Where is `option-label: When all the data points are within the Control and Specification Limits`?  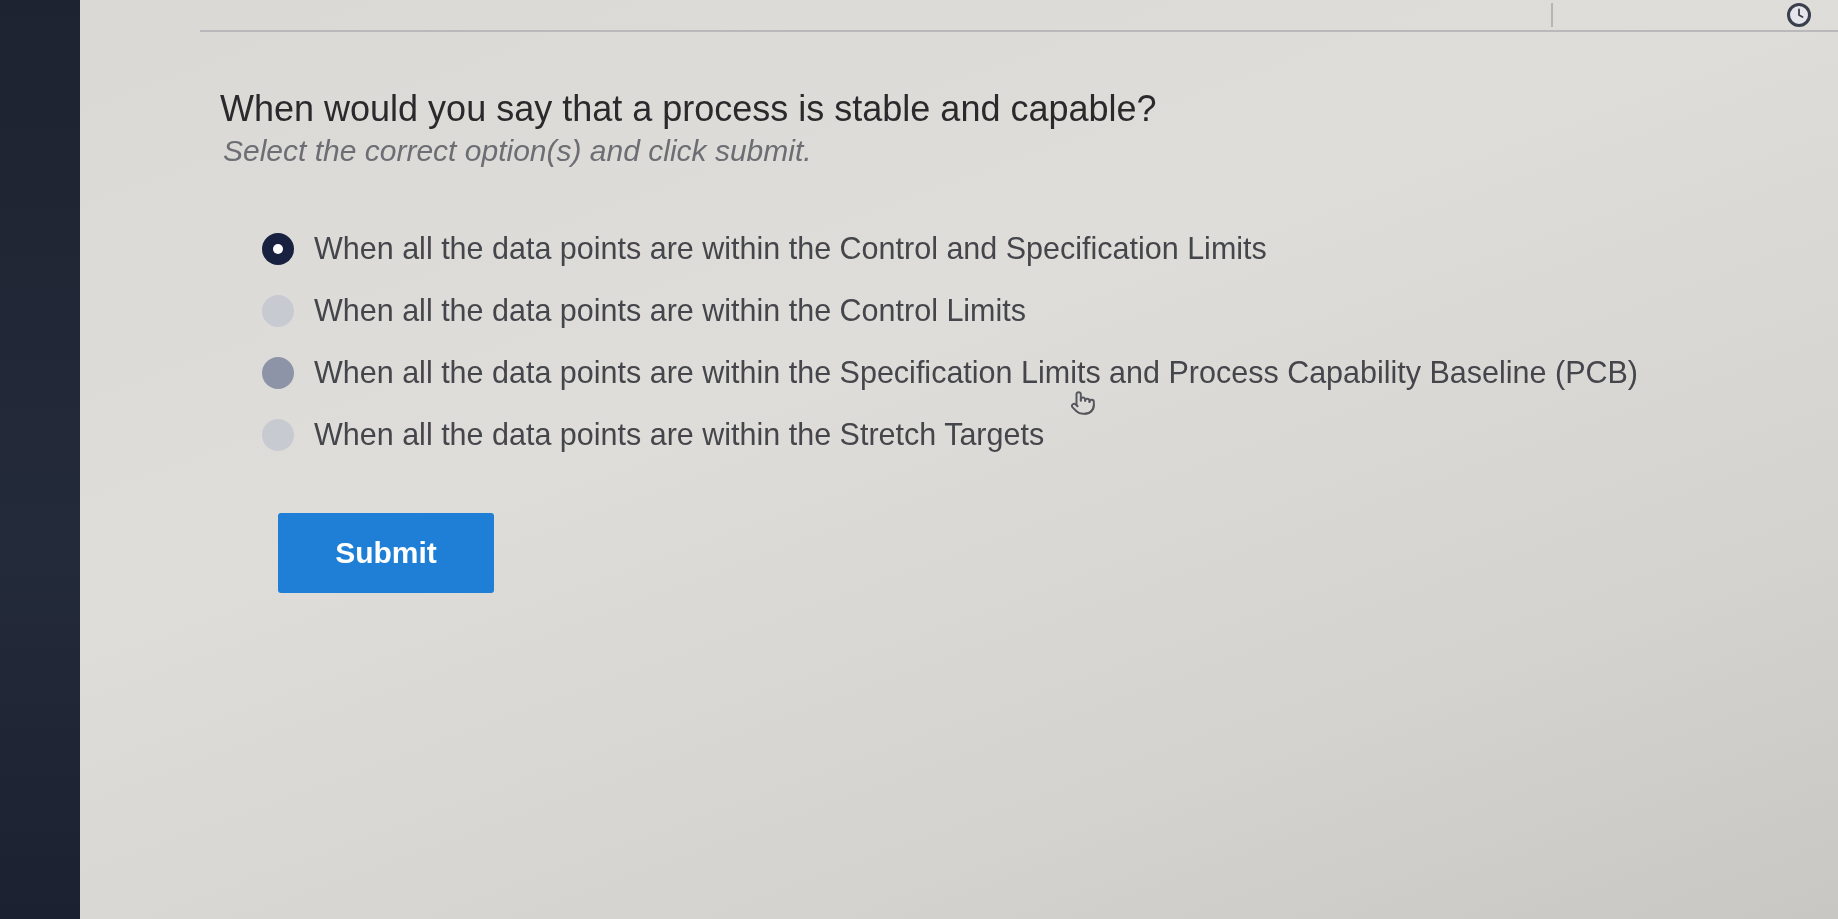 option-label: When all the data points are within the Control and Specification Limits is located at coordinates (790, 248).